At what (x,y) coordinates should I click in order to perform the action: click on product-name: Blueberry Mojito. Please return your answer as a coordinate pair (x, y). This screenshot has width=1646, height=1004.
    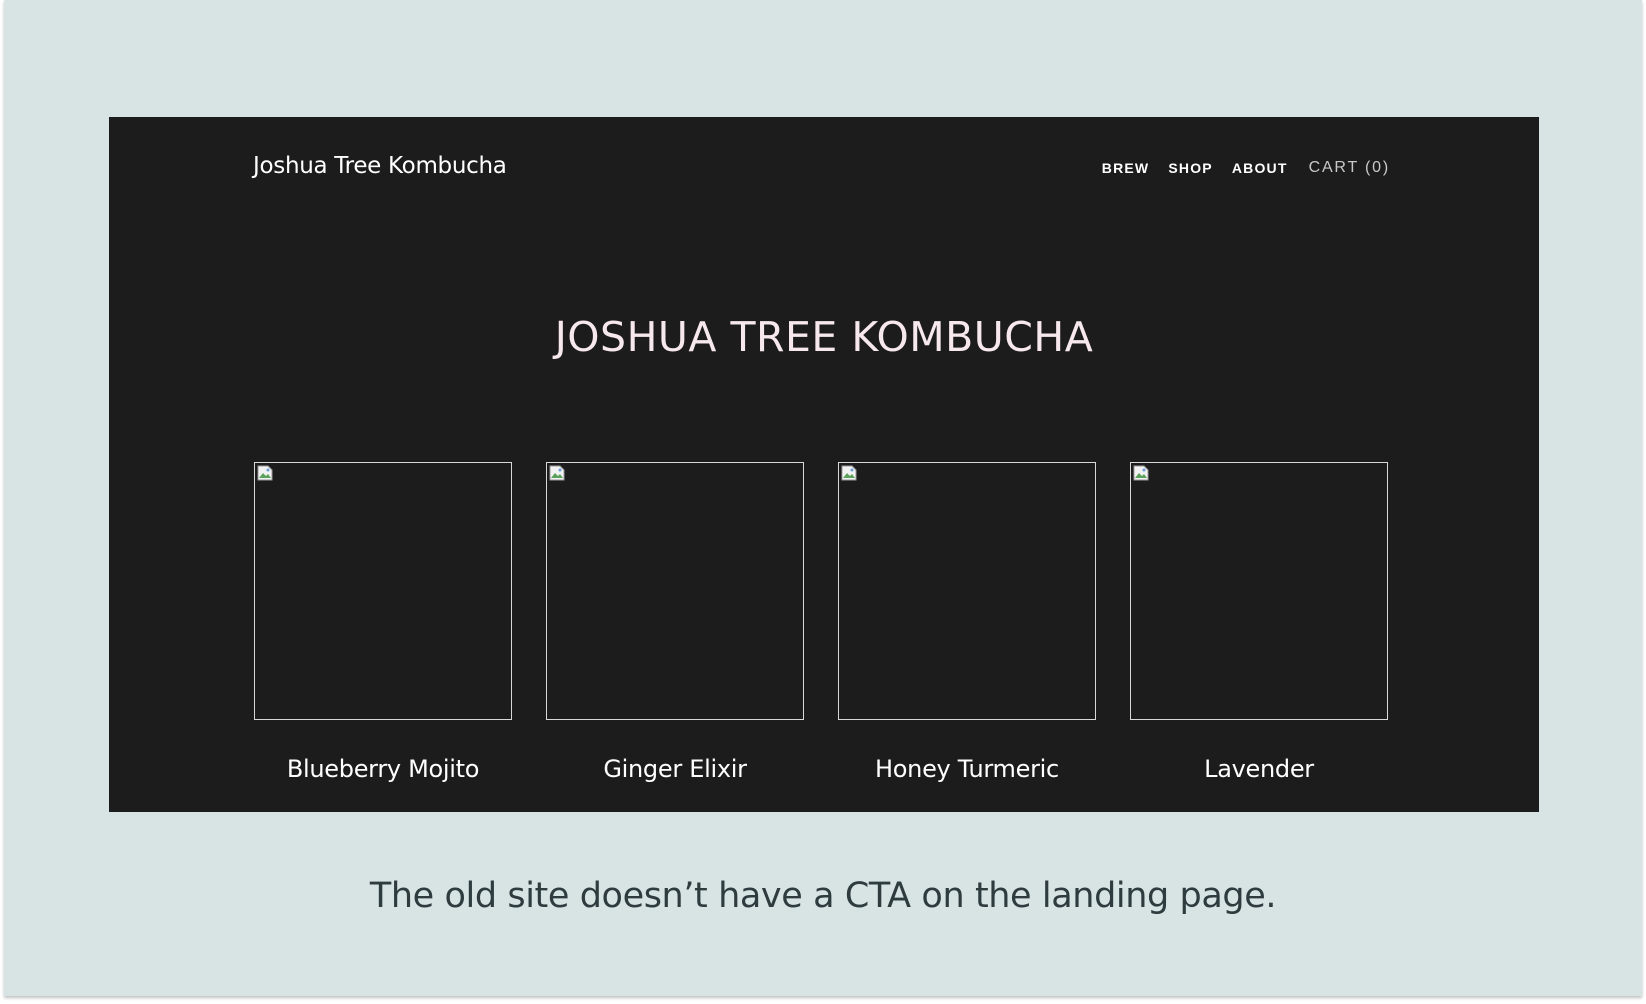
    Looking at the image, I should click on (383, 769).